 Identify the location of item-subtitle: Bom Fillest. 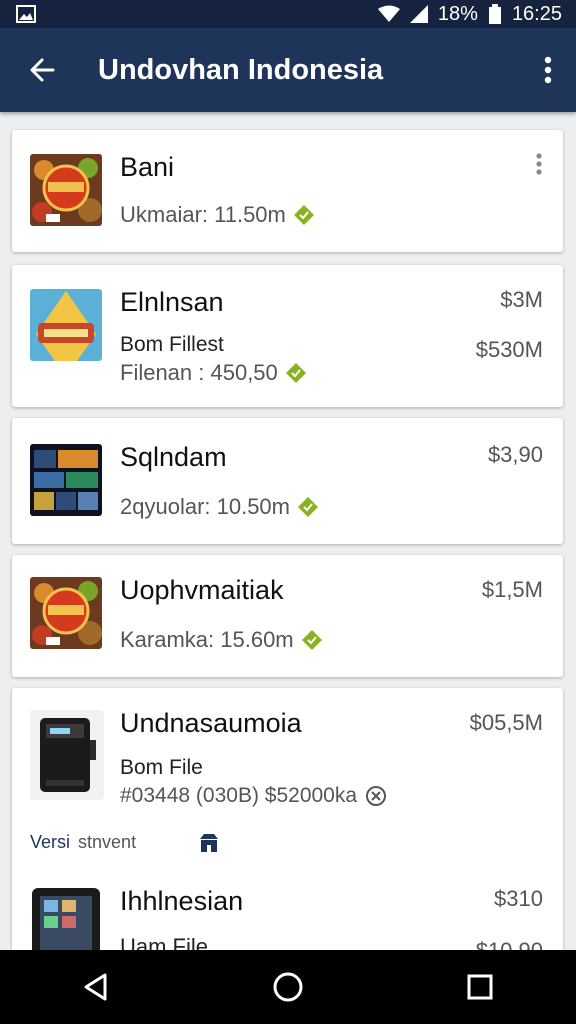
(172, 344).